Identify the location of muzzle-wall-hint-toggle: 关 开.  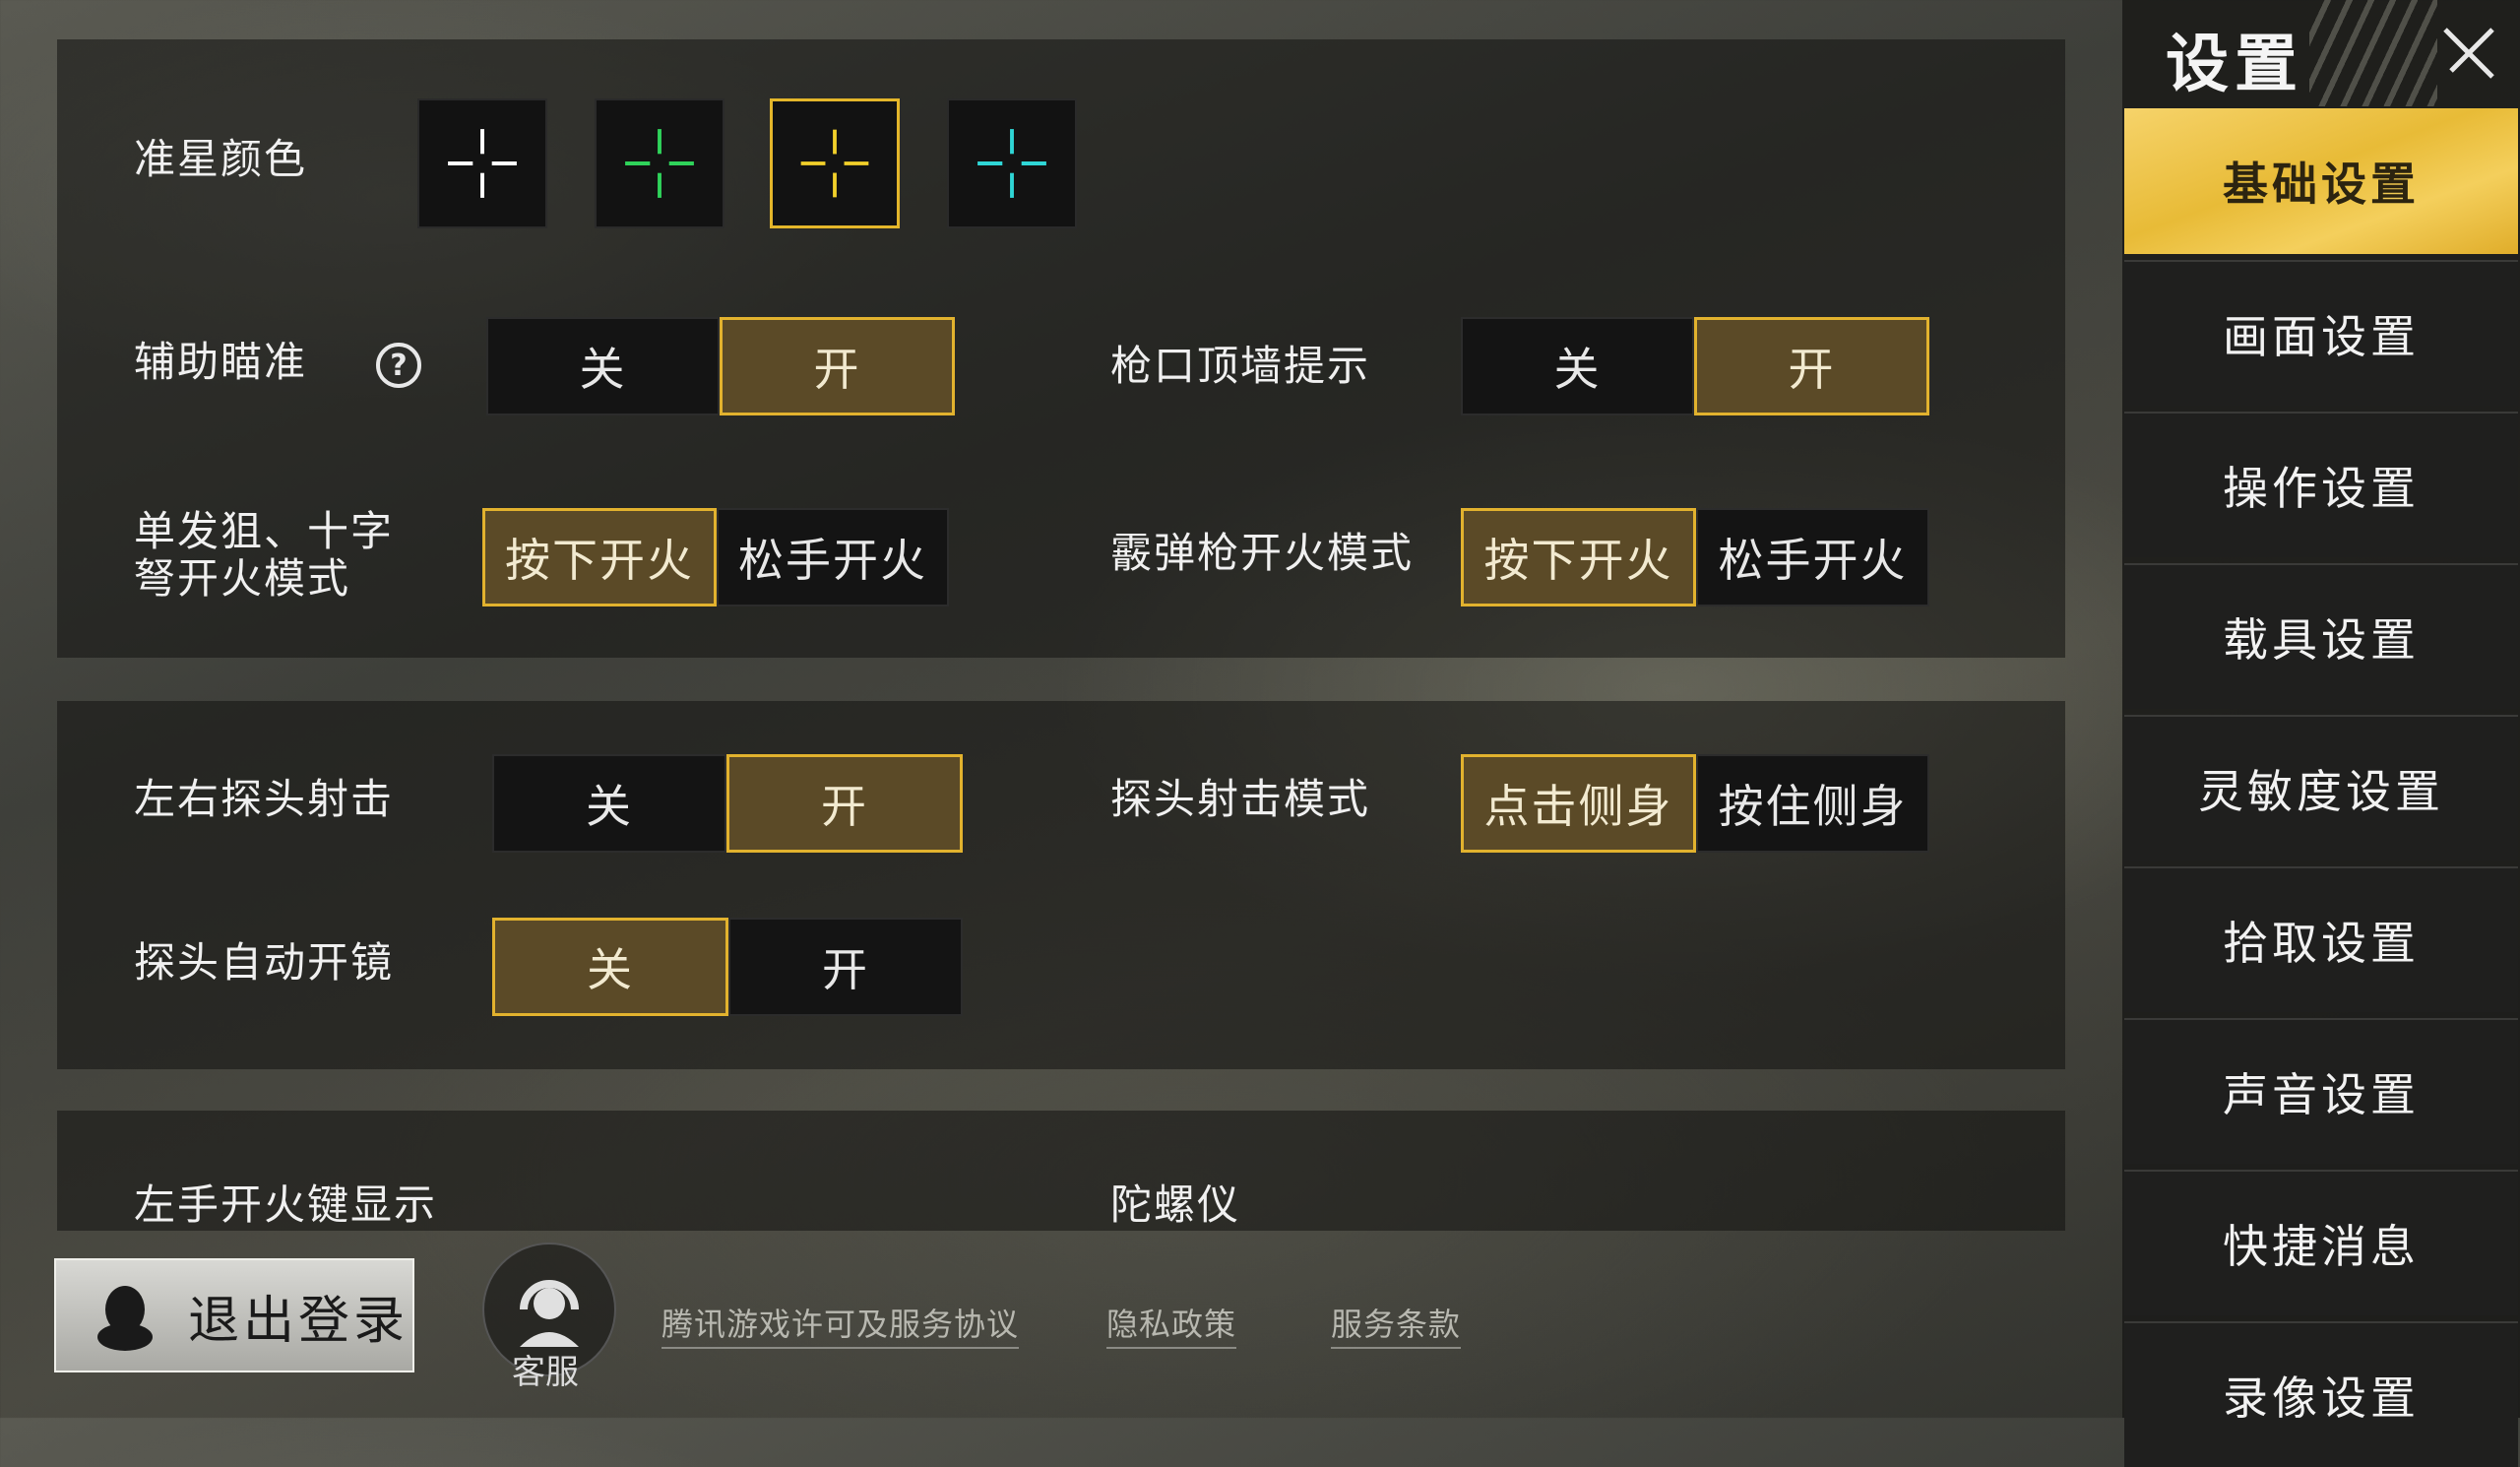
(1695, 366).